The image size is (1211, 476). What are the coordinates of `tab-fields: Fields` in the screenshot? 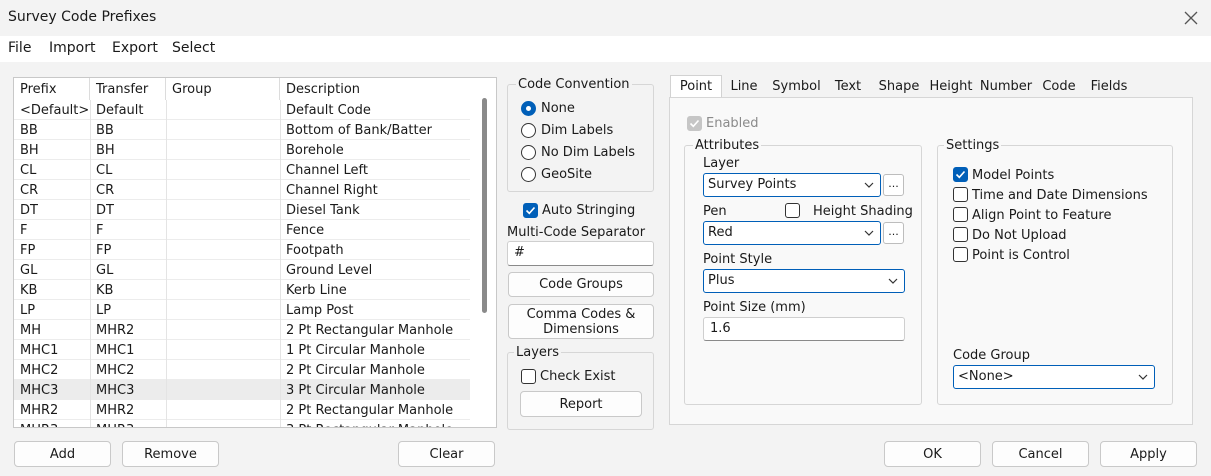 It's located at (1109, 87).